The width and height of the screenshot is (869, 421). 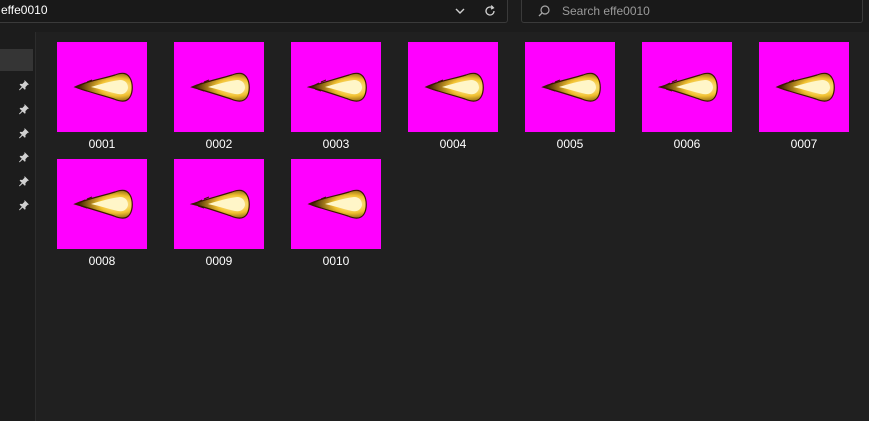 I want to click on file-item: 0003, so click(x=336, y=91).